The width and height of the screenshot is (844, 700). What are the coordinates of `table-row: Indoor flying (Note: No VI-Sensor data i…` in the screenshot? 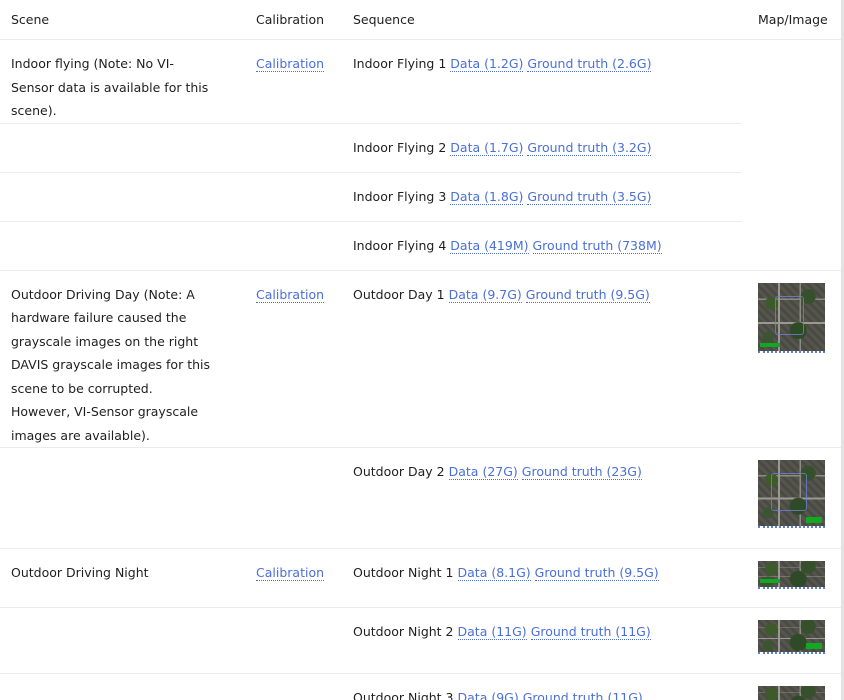 It's located at (420, 82).